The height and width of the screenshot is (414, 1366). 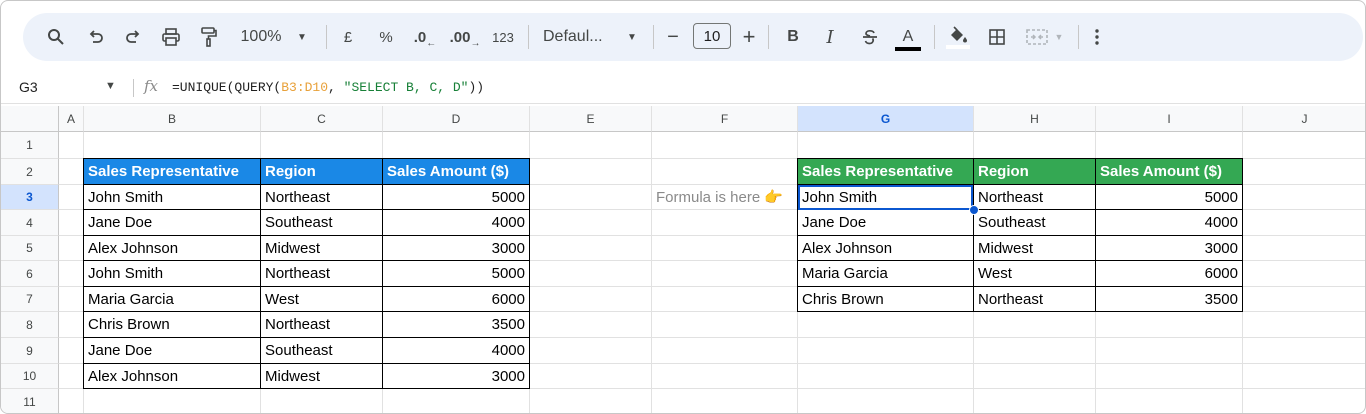 What do you see at coordinates (1020, 235) in the screenshot?
I see `result-table-outline` at bounding box center [1020, 235].